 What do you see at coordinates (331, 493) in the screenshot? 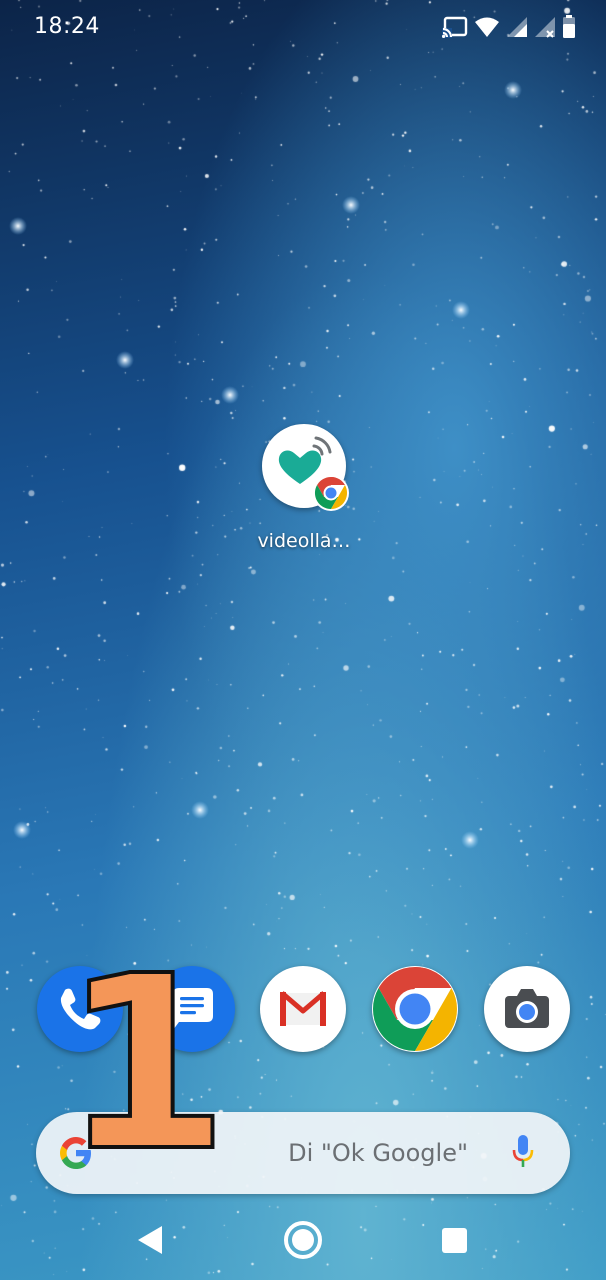
I see `chrome-badge-icon` at bounding box center [331, 493].